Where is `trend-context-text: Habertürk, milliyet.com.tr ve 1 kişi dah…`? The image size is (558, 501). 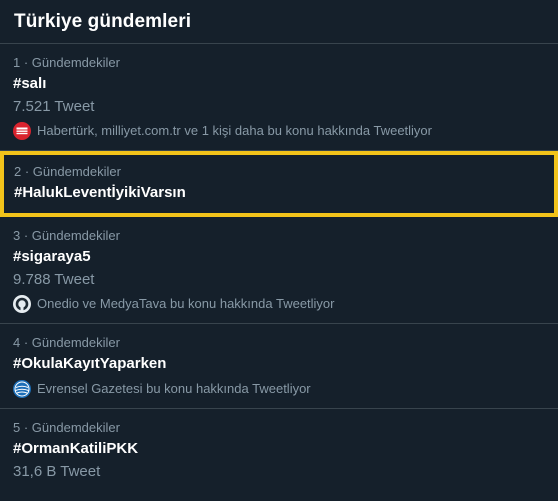
trend-context-text: Habertürk, milliyet.com.tr ve 1 kişi dah… is located at coordinates (234, 130).